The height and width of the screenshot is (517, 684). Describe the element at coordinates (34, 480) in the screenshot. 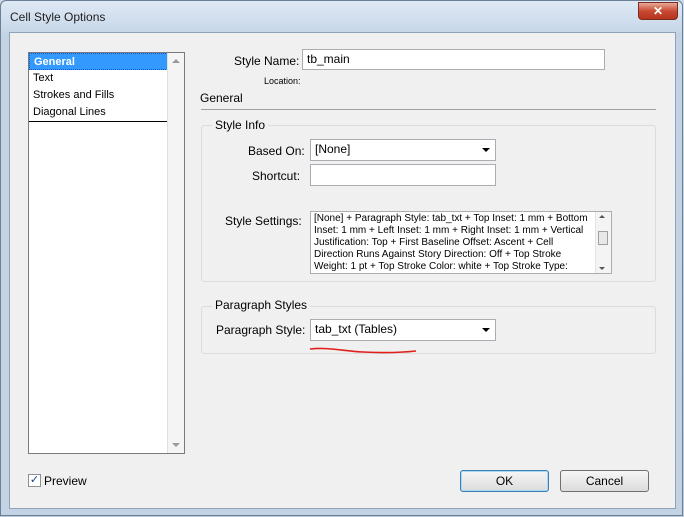

I see `preview-checkbox: ✓` at that location.